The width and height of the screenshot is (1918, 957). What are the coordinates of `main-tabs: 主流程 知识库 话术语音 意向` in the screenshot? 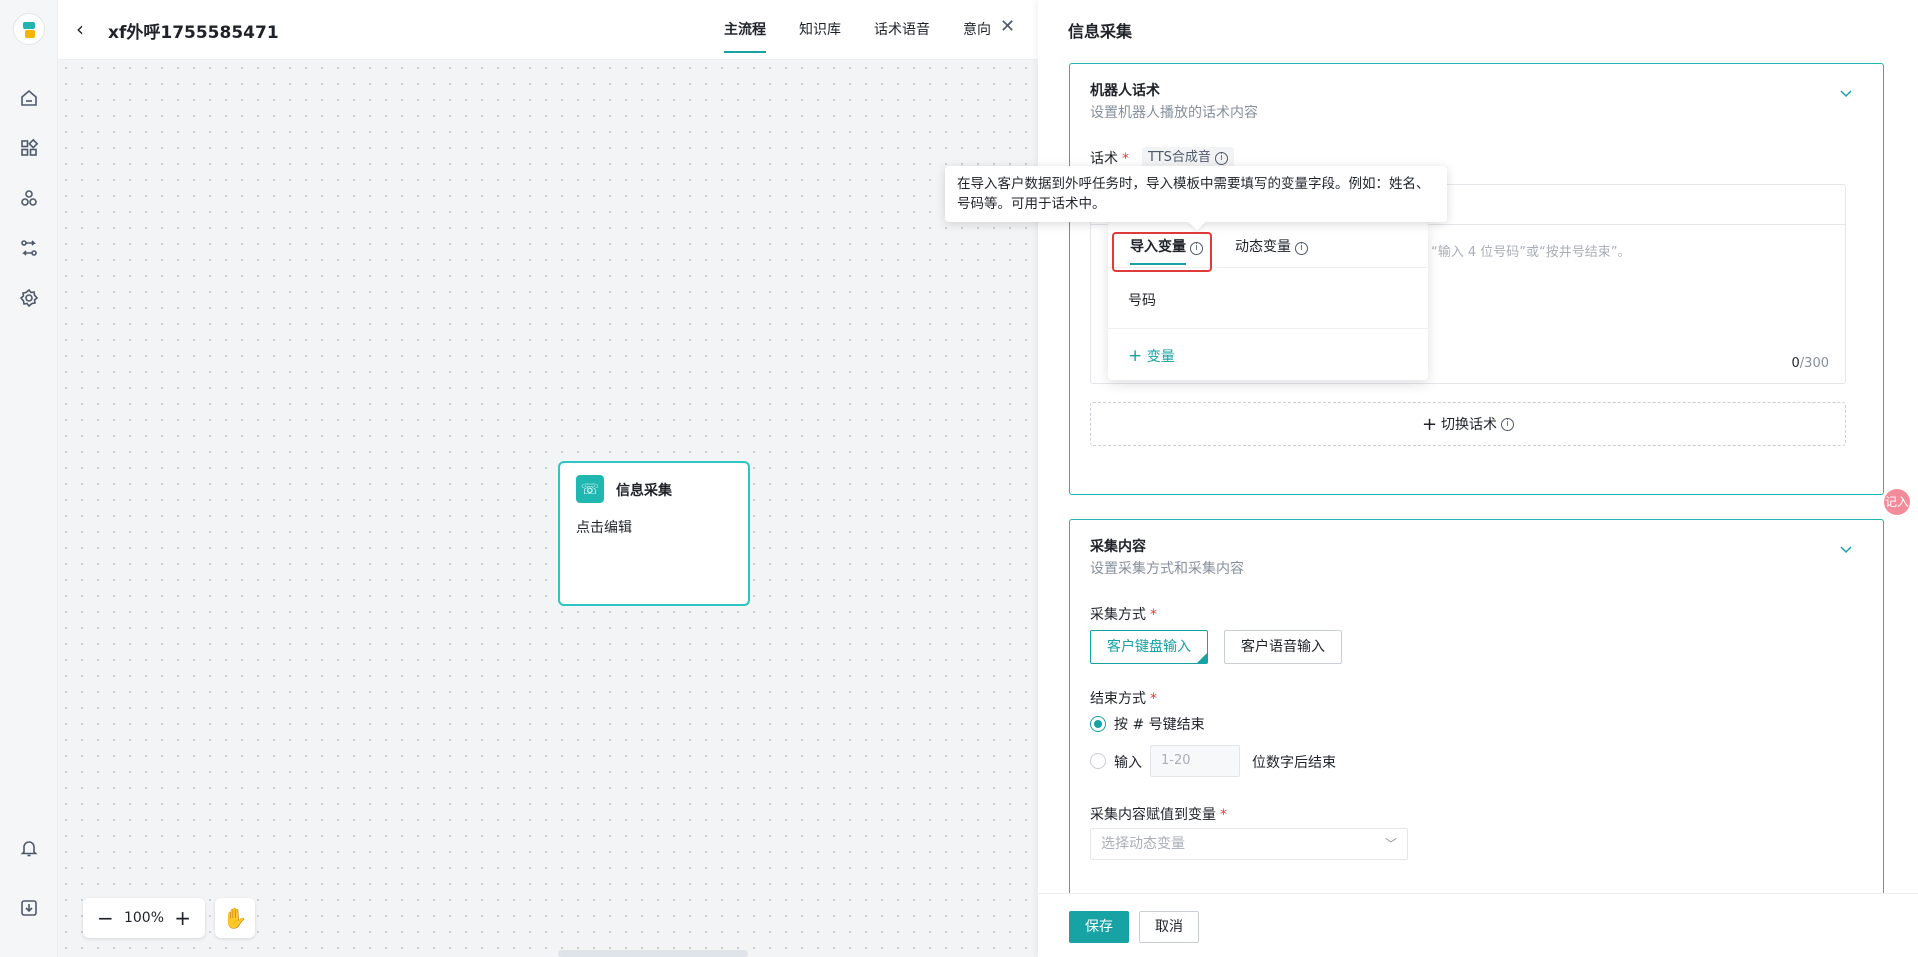 It's located at (874, 30).